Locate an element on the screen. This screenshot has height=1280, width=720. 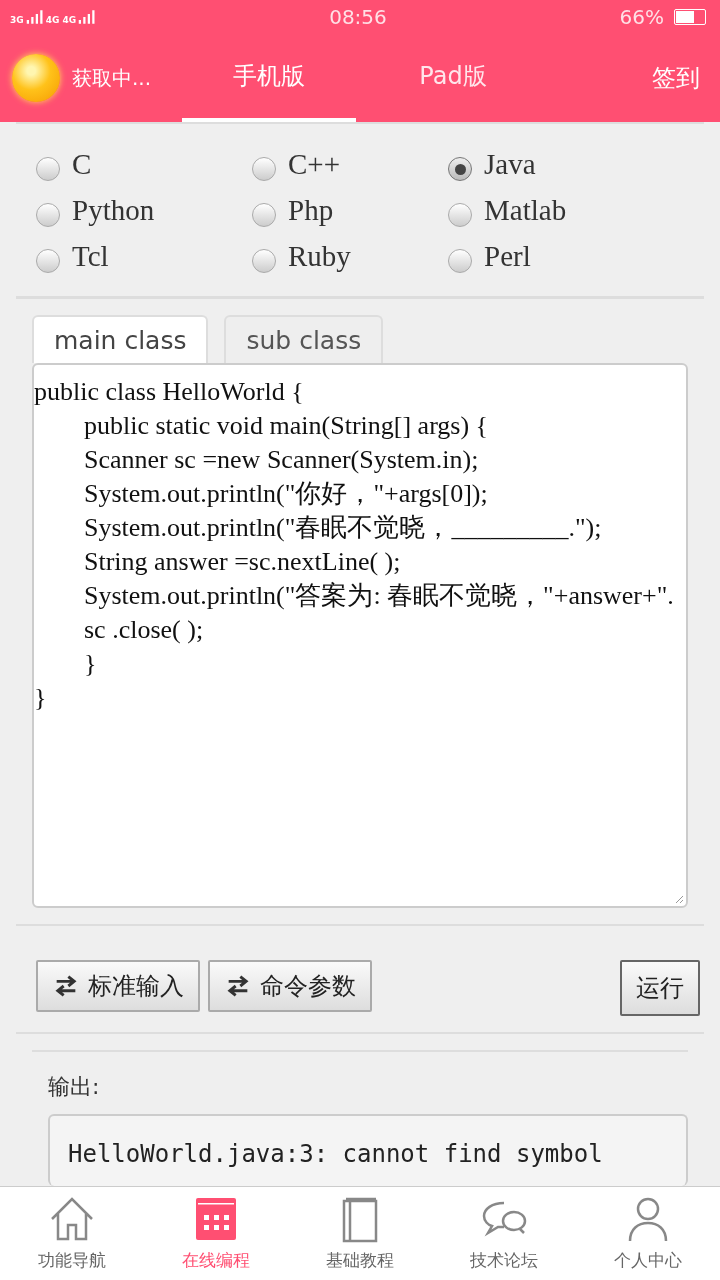
nav-item: 功能导航 is located at coordinates (72, 1233).